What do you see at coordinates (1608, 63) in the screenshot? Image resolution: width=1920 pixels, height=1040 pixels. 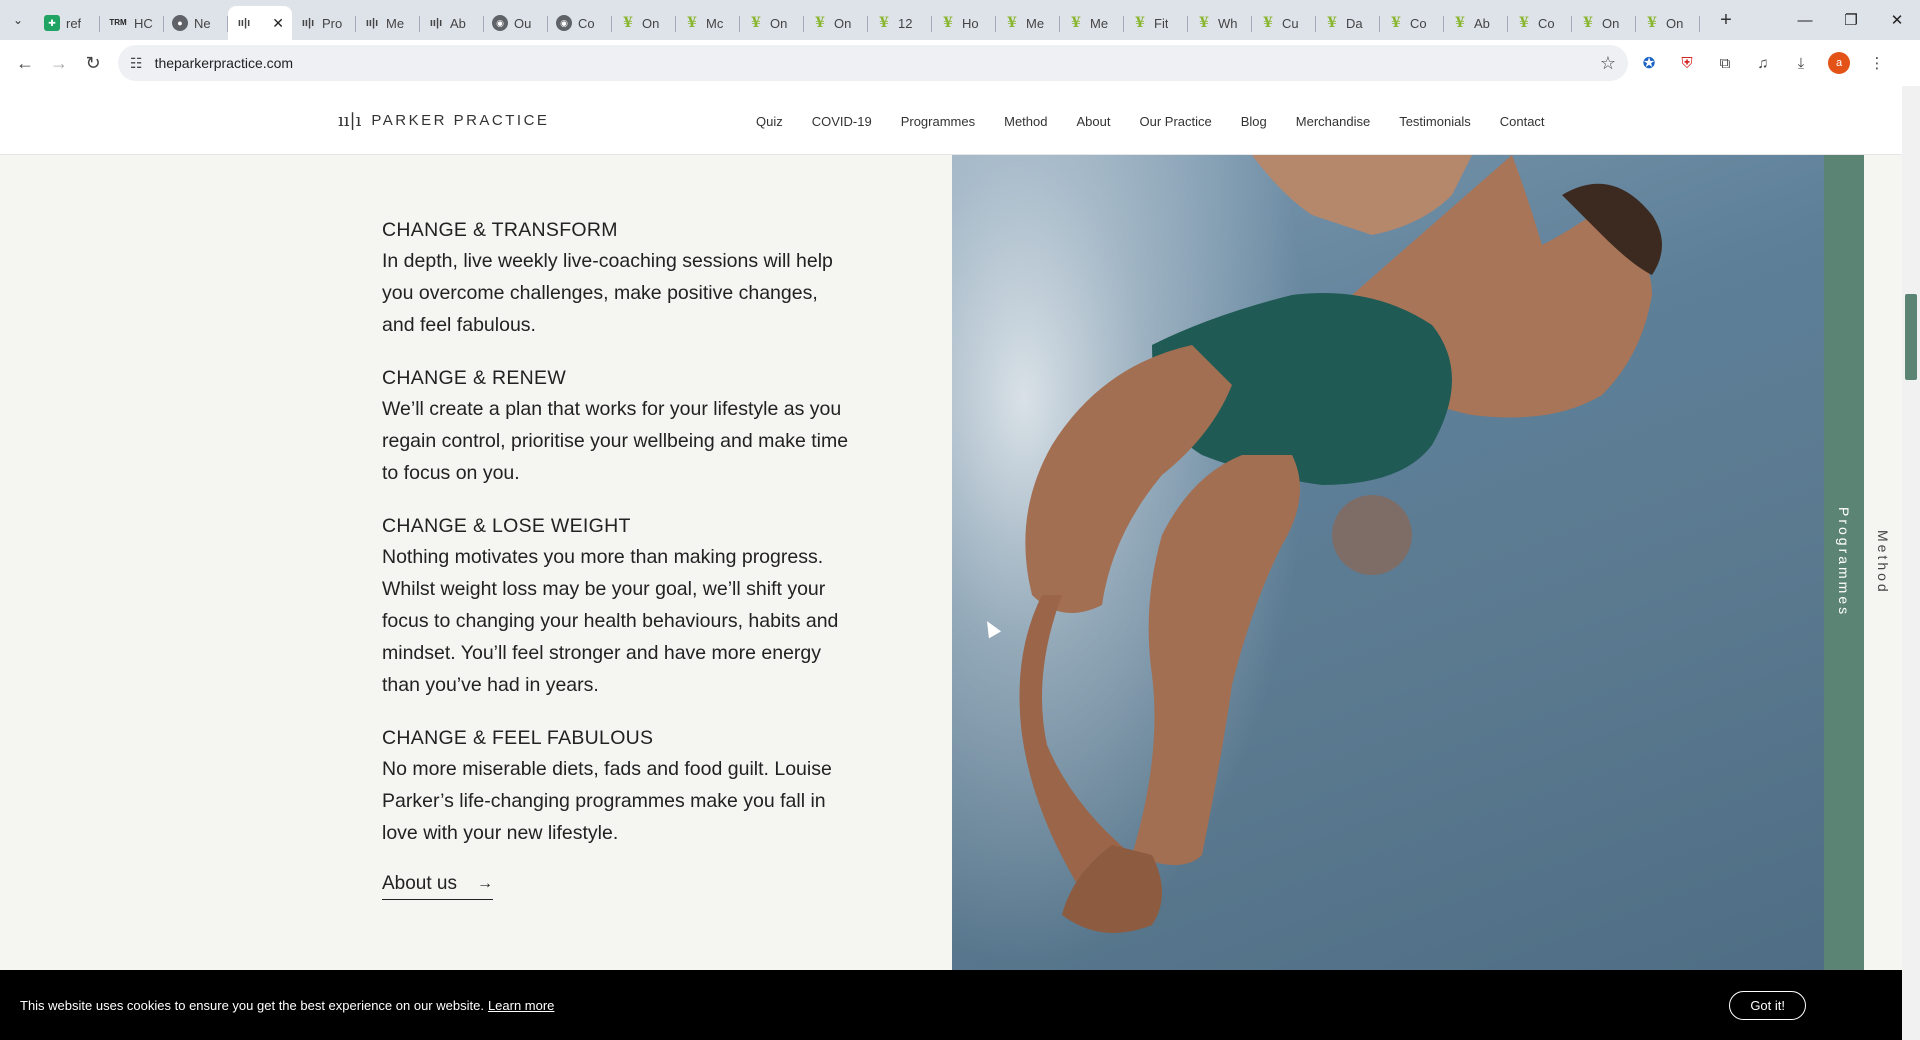 I see `bookmark-star-icon: ☆` at bounding box center [1608, 63].